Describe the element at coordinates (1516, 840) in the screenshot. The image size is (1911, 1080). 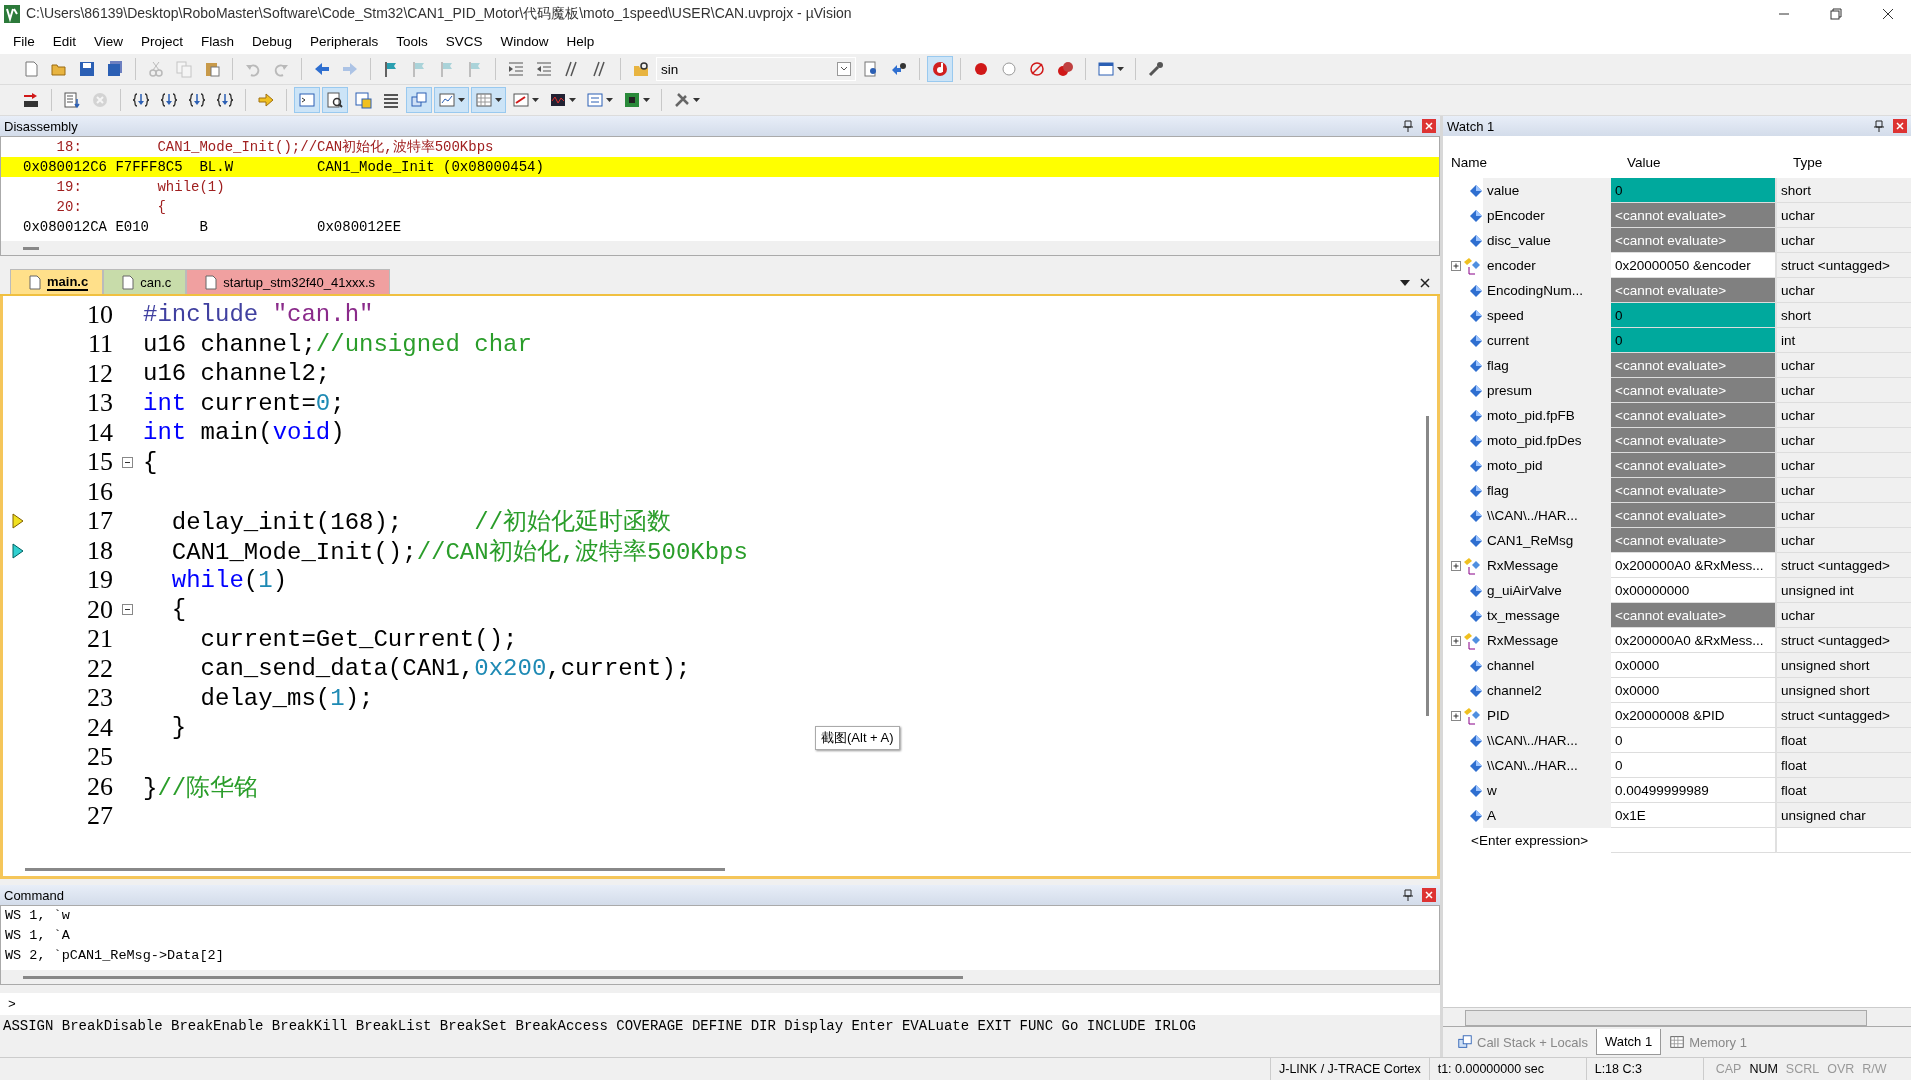
I see `expression-field: <Enter expression>` at that location.